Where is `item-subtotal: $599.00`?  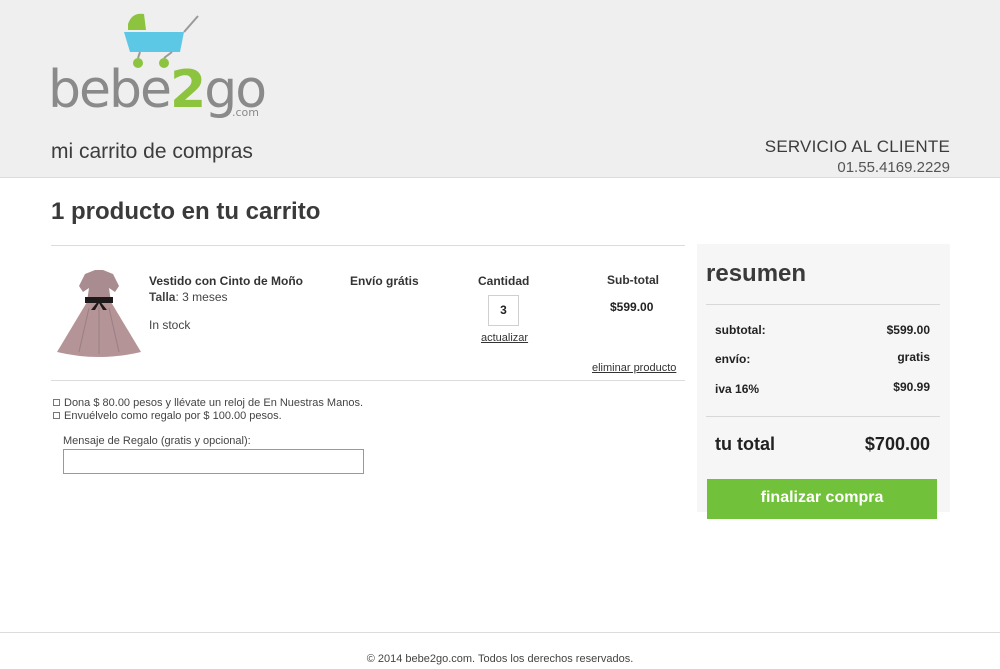 item-subtotal: $599.00 is located at coordinates (632, 307).